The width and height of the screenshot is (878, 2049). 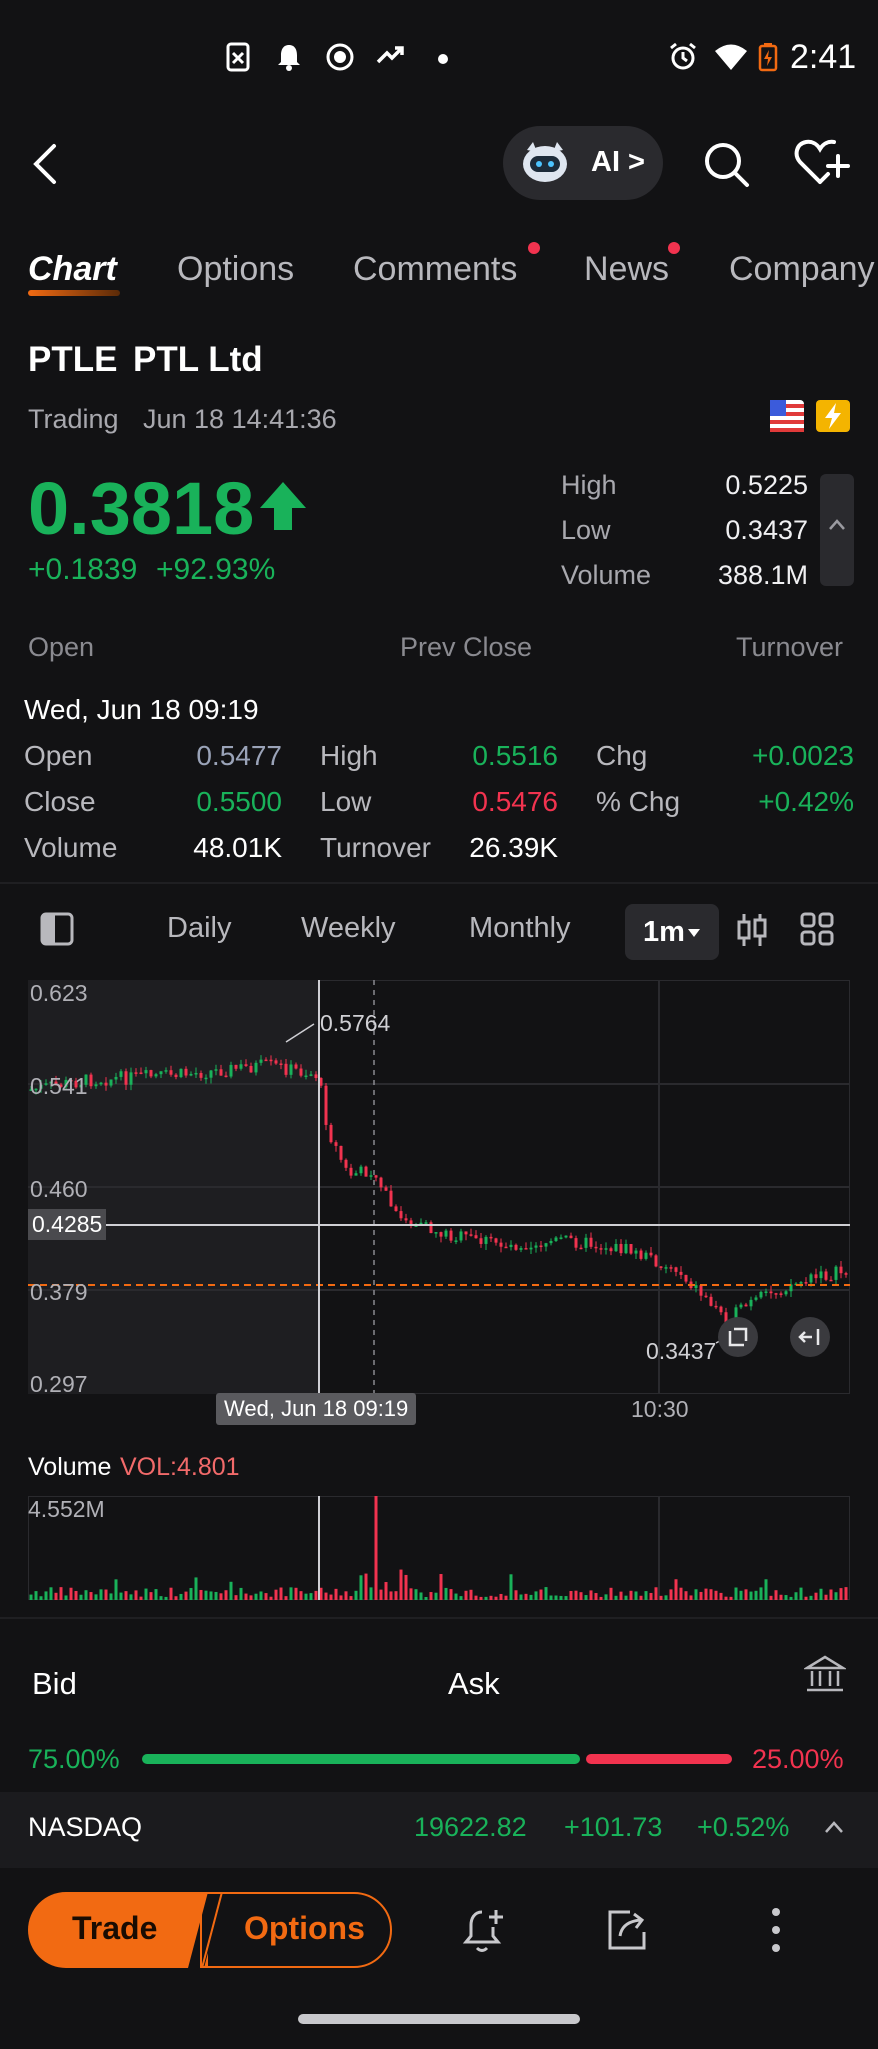 What do you see at coordinates (238, 57) in the screenshot?
I see `file-x-icon` at bounding box center [238, 57].